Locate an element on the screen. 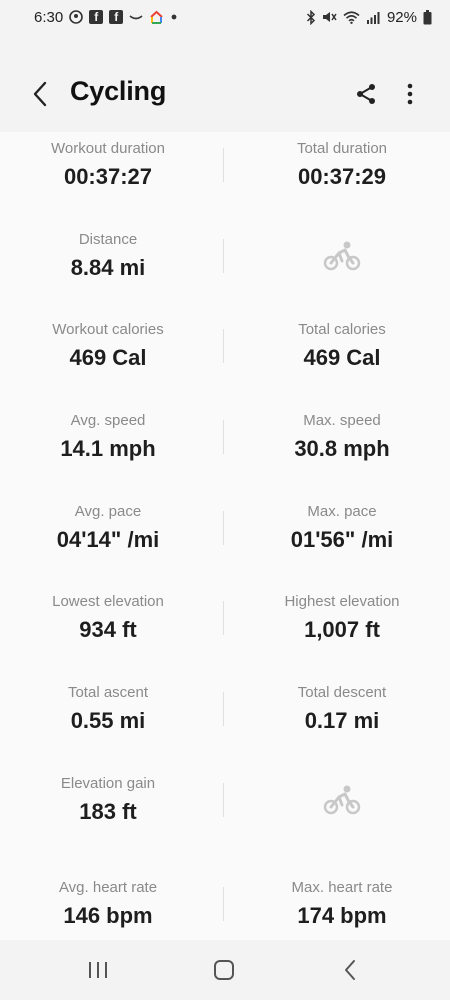 The image size is (450, 1000). metric-workout-calories: Workout calories 469 Cal is located at coordinates (108, 346).